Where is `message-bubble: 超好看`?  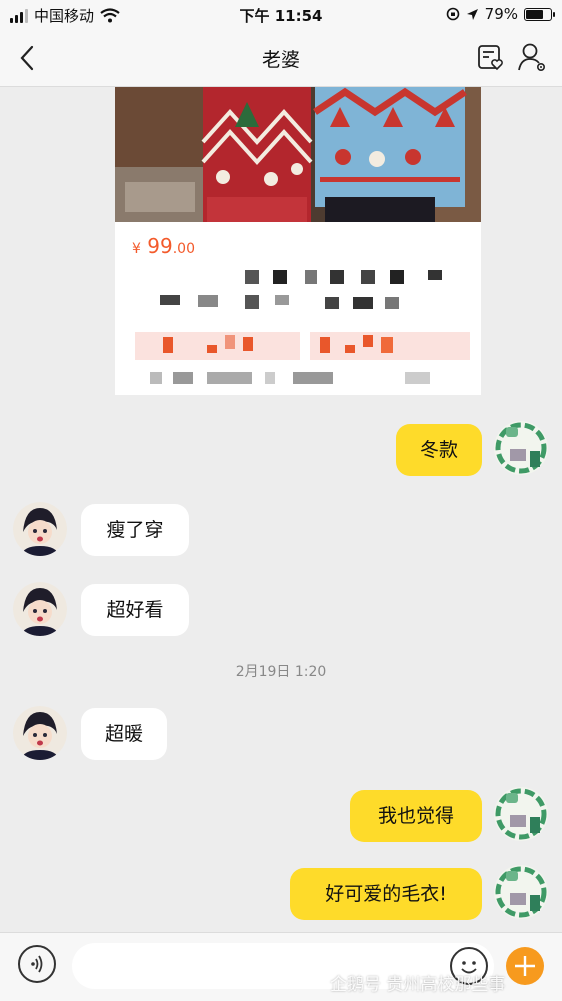
message-bubble: 超好看 is located at coordinates (135, 610).